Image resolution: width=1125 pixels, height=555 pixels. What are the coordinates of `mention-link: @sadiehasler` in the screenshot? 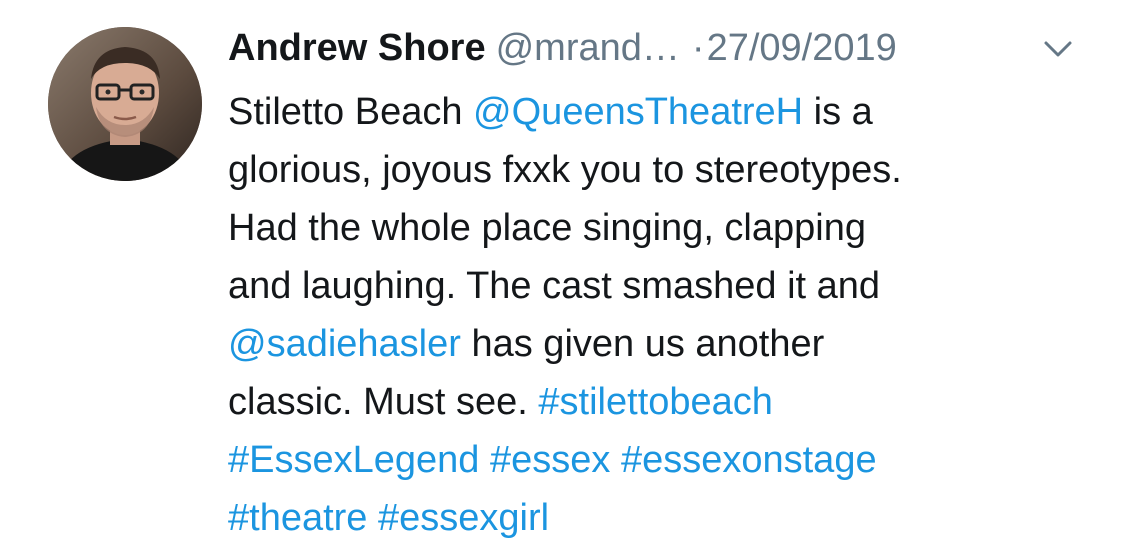 It's located at (344, 344).